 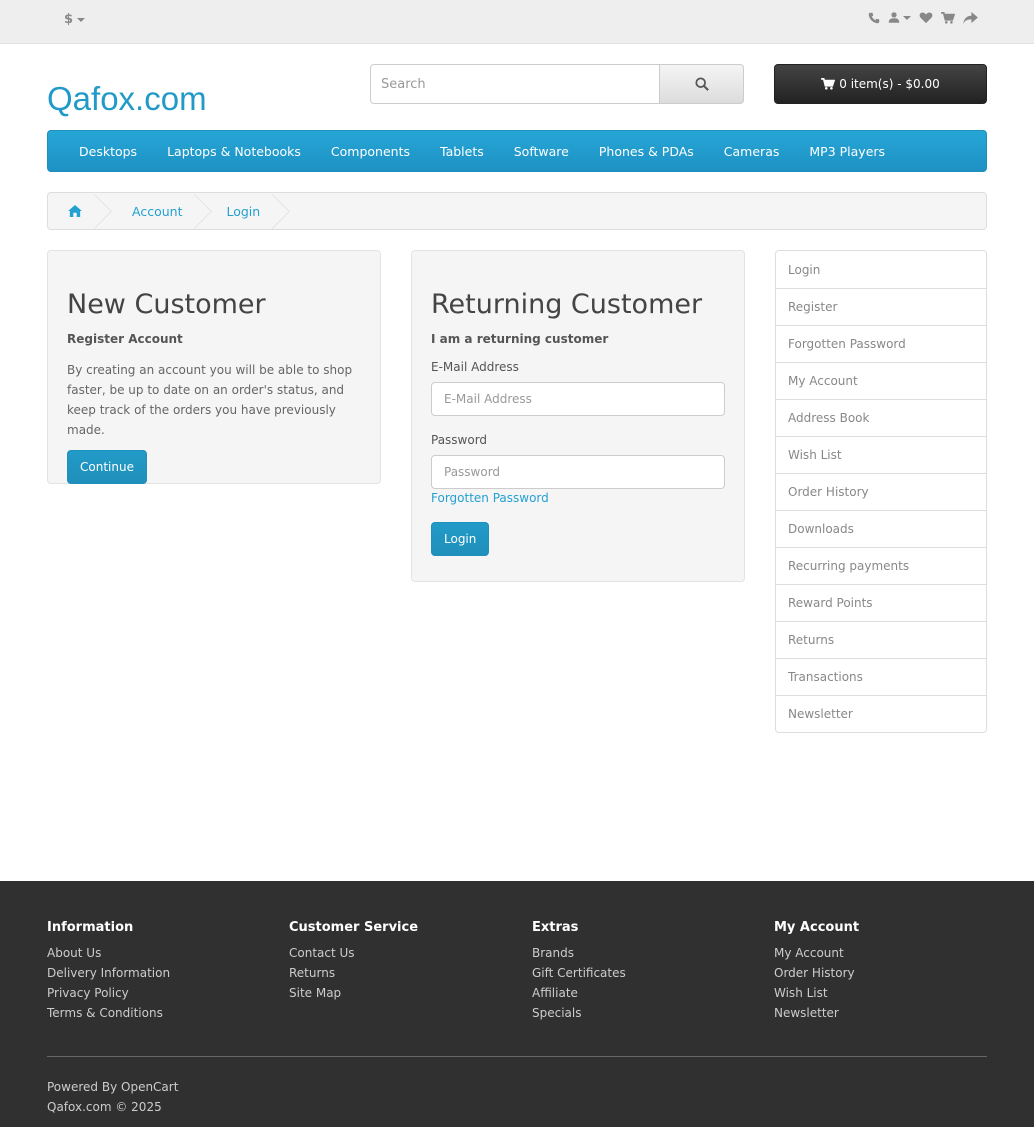 What do you see at coordinates (541, 151) in the screenshot?
I see `menu-item-software: Software` at bounding box center [541, 151].